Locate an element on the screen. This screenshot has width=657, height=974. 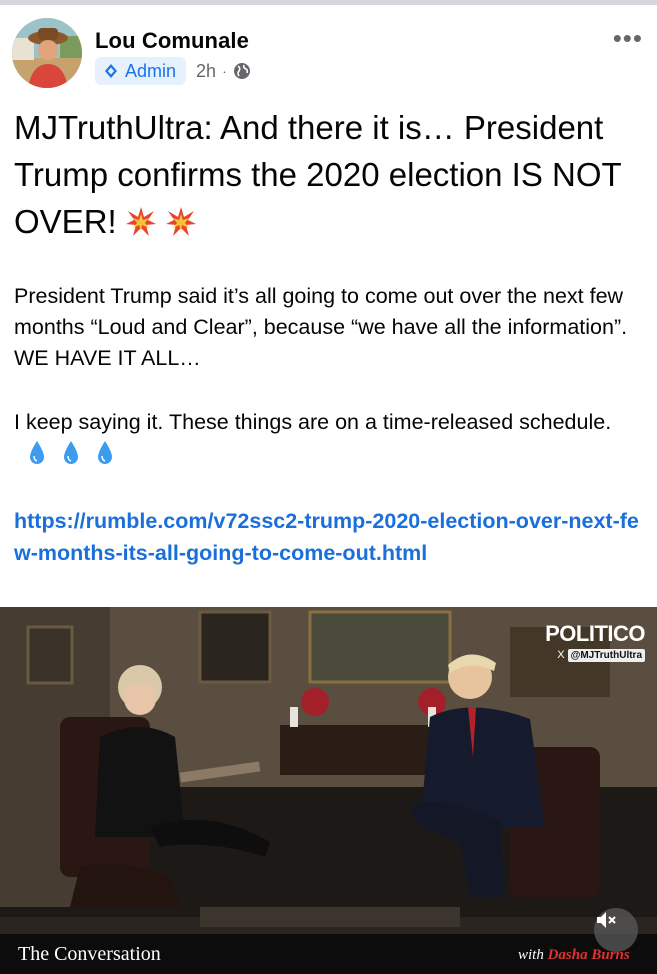
x-logo-icon: X is located at coordinates (561, 655).